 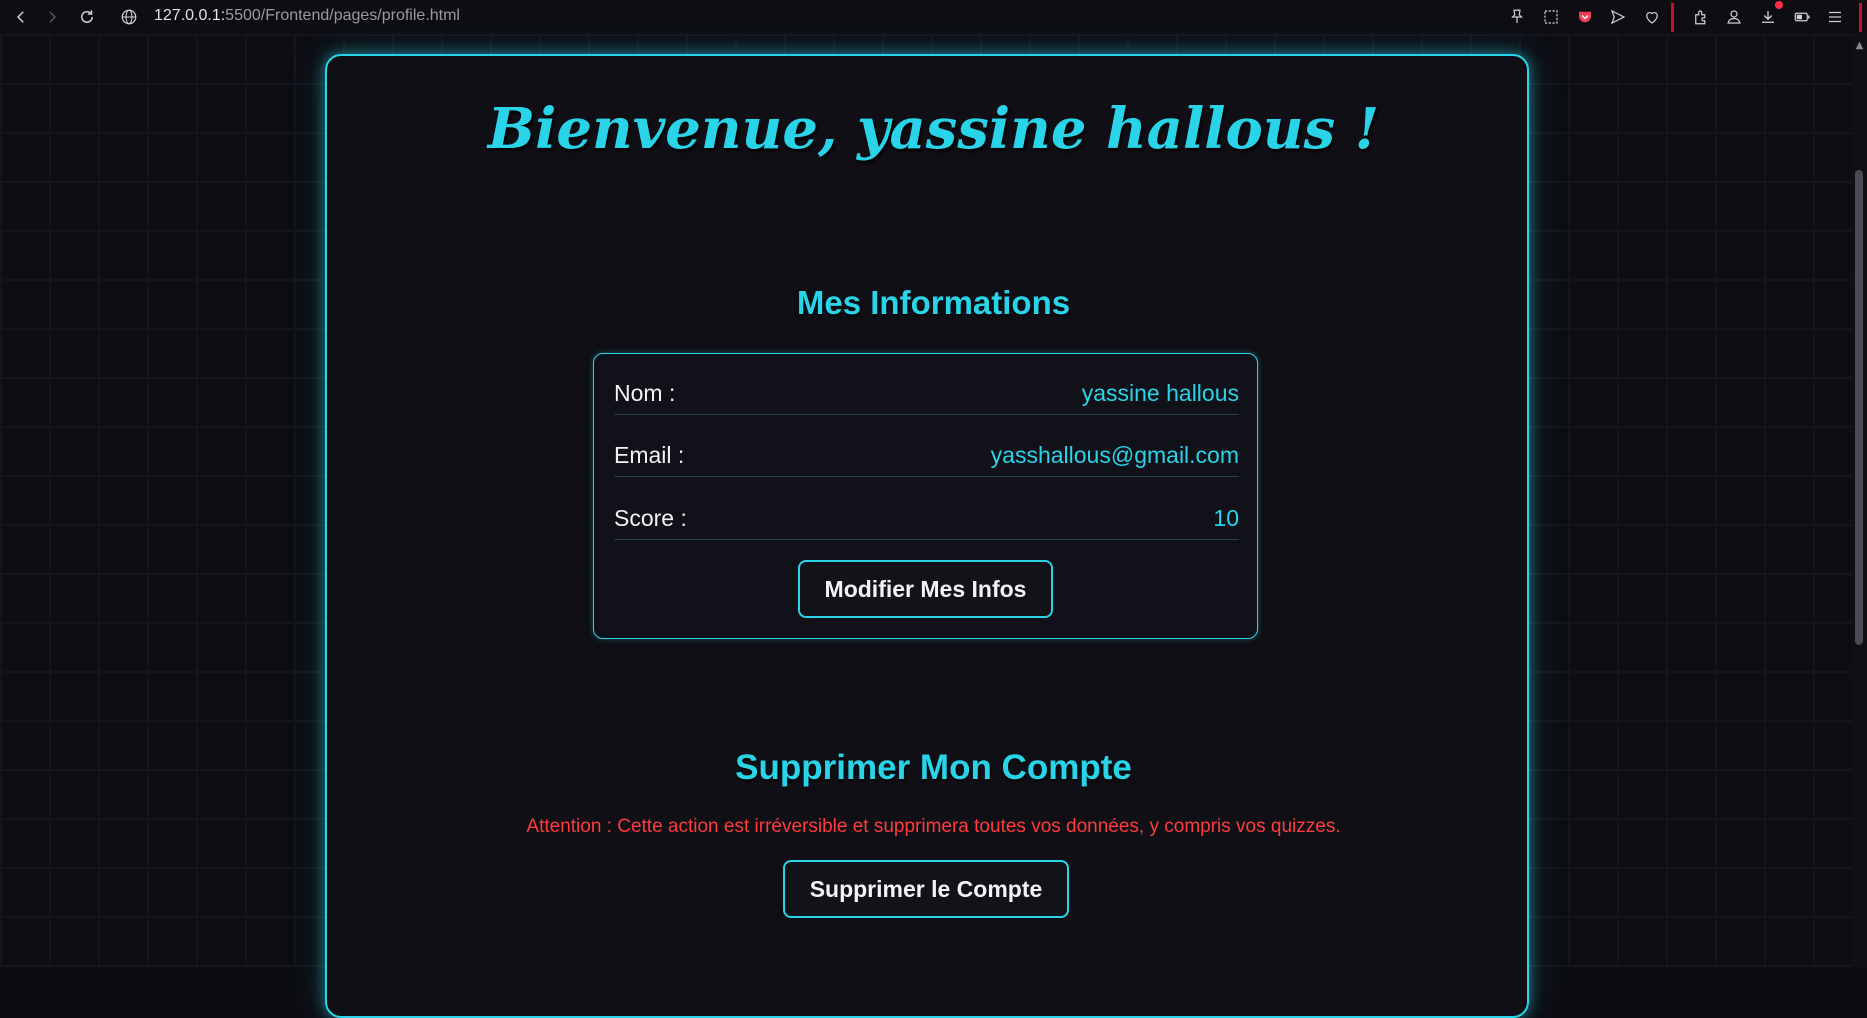 What do you see at coordinates (1114, 454) in the screenshot?
I see `info-value: yasshallous@gmail.com` at bounding box center [1114, 454].